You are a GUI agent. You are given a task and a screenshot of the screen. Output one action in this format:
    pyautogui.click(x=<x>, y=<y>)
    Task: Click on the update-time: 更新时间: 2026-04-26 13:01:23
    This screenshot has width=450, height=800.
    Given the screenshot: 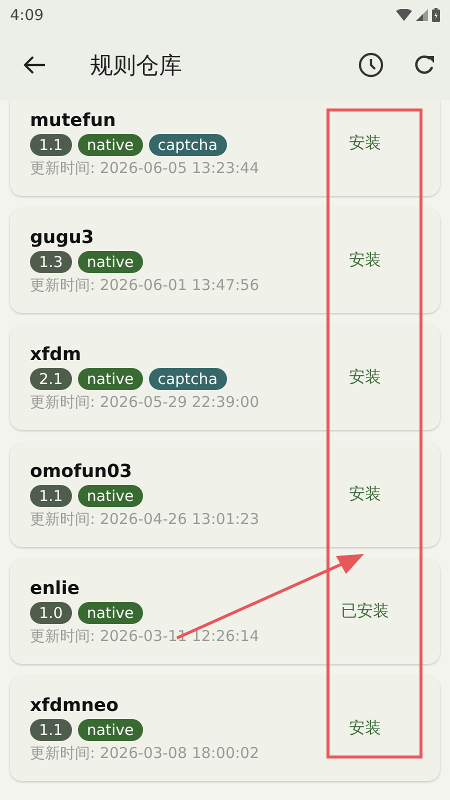 What is the action you would take?
    pyautogui.click(x=145, y=519)
    